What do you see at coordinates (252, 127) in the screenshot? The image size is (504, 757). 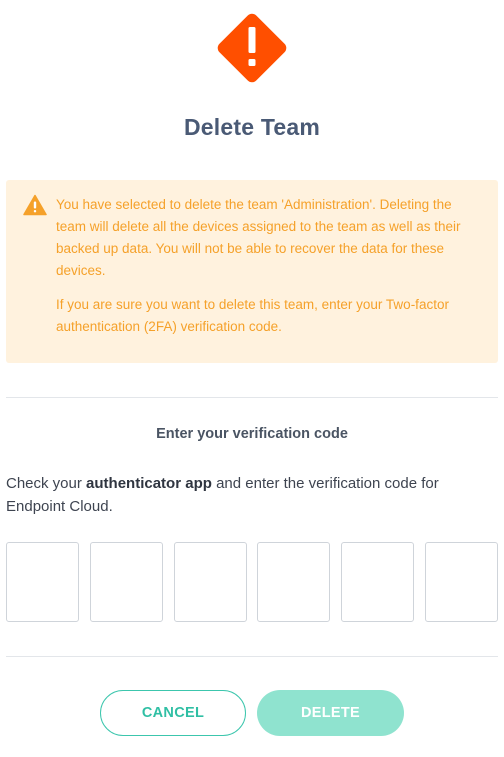 I see `dialog-title: Delete Team` at bounding box center [252, 127].